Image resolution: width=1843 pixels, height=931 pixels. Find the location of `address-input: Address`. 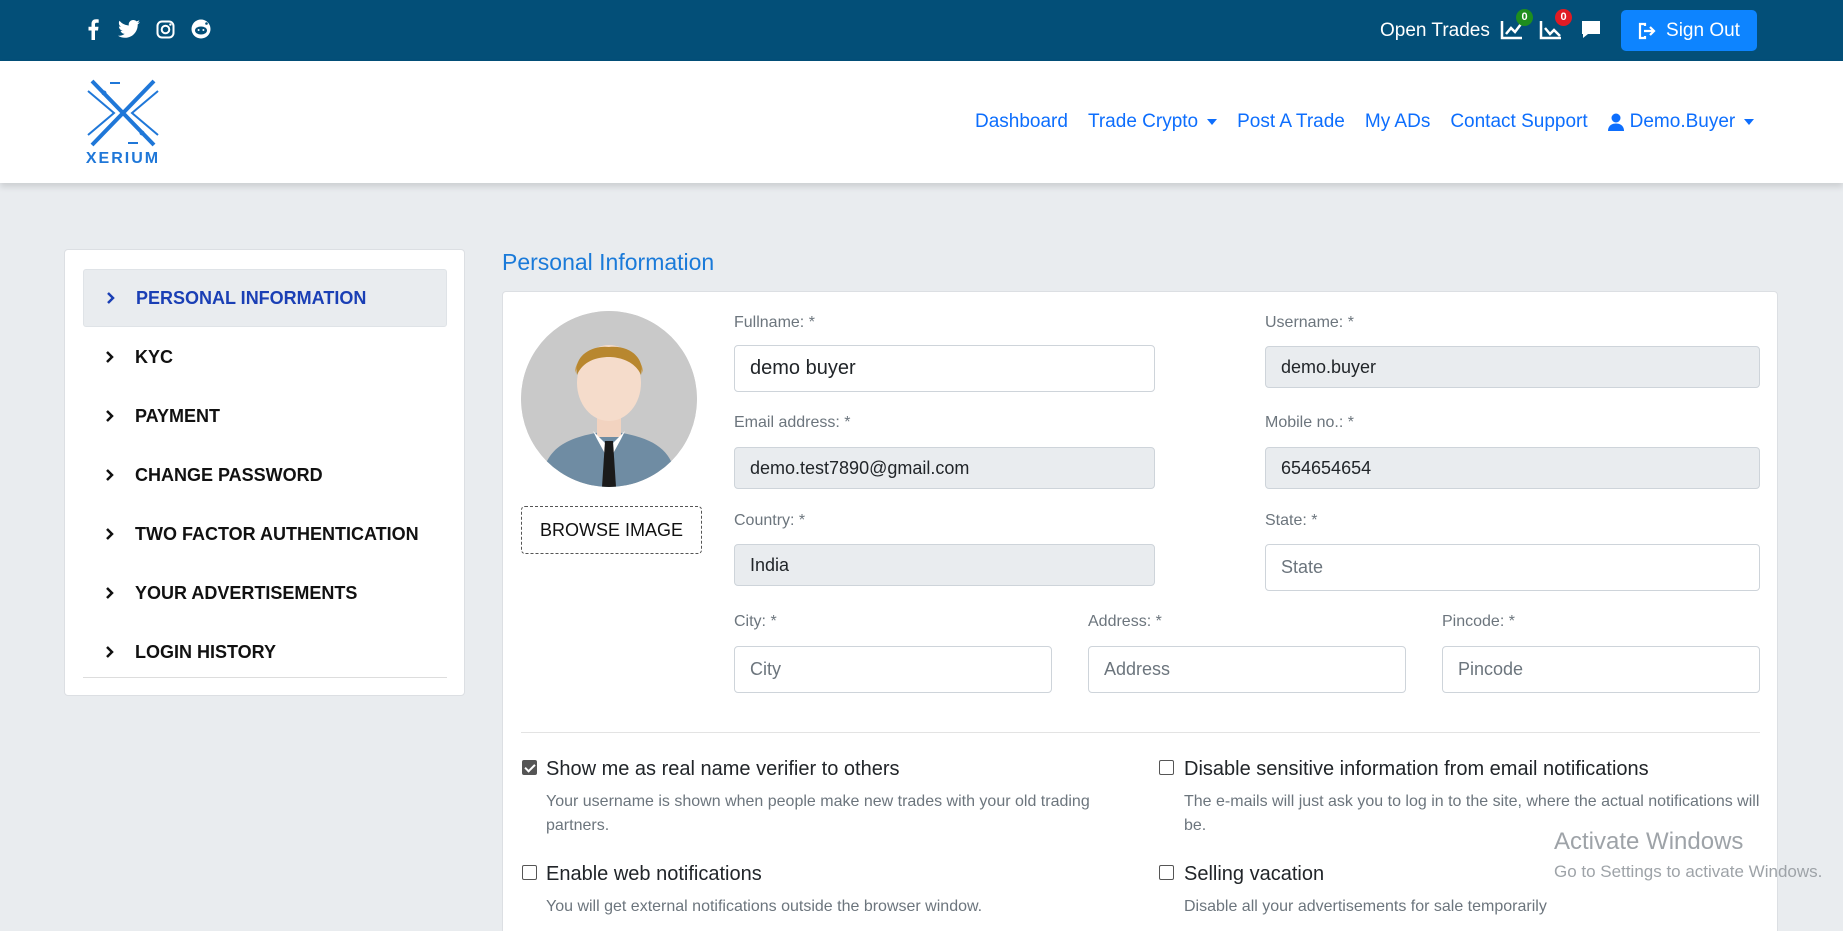

address-input: Address is located at coordinates (1247, 669).